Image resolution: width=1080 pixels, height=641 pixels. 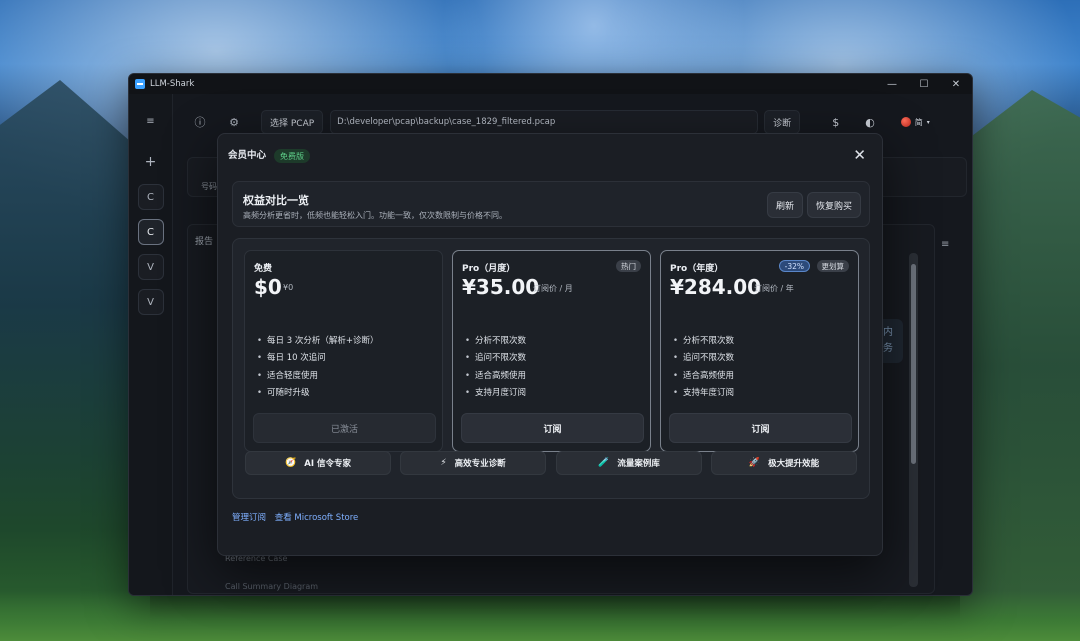 I want to click on feature-item: 支持月度订阅, so click(x=495, y=393).